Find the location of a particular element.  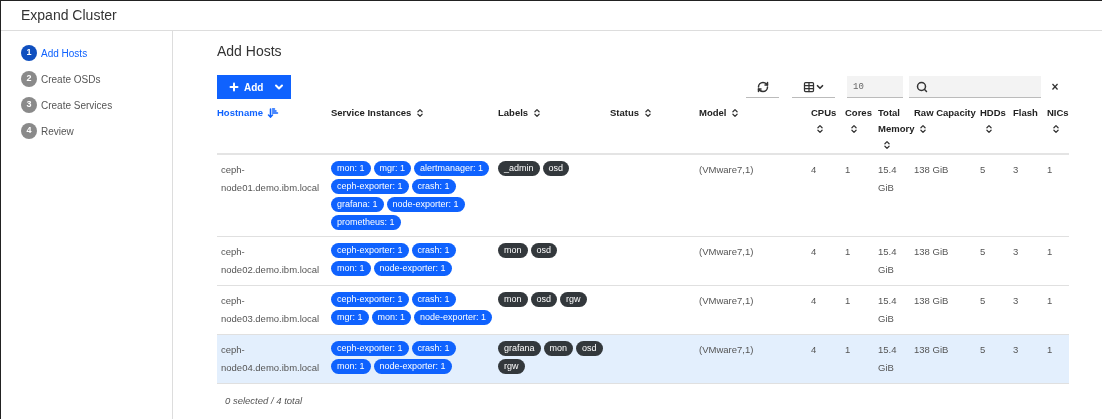

column-header: Raw Capacity is located at coordinates (945, 113).